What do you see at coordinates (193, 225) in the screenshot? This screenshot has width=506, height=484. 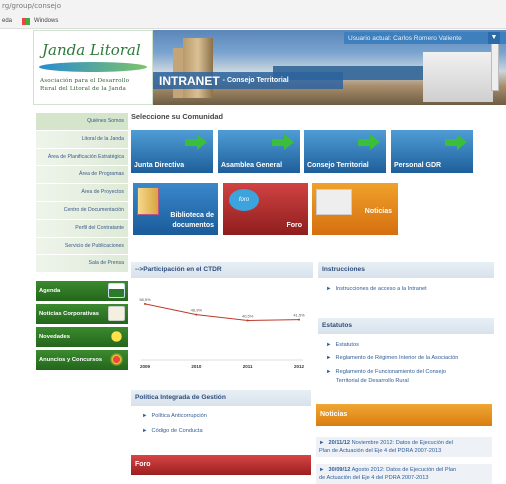 I see `tile-biblioteca-label-2: documentos` at bounding box center [193, 225].